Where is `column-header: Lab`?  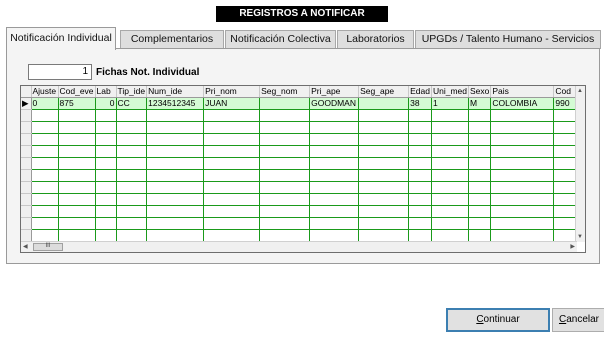 column-header: Lab is located at coordinates (106, 92).